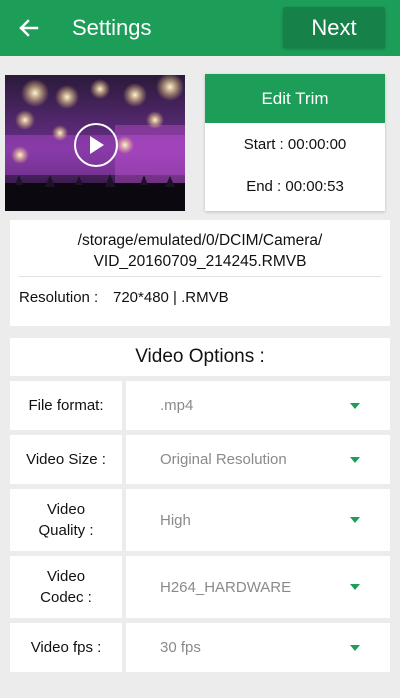 The height and width of the screenshot is (698, 400). Describe the element at coordinates (112, 27) in the screenshot. I see `page-title: Settings` at that location.